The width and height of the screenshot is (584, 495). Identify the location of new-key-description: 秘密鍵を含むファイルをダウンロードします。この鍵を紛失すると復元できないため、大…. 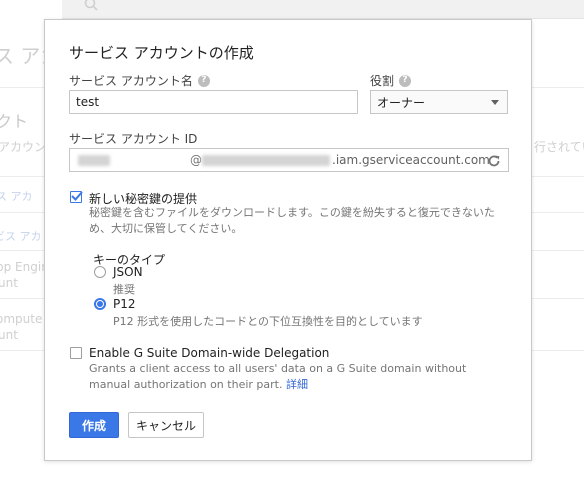
(292, 220).